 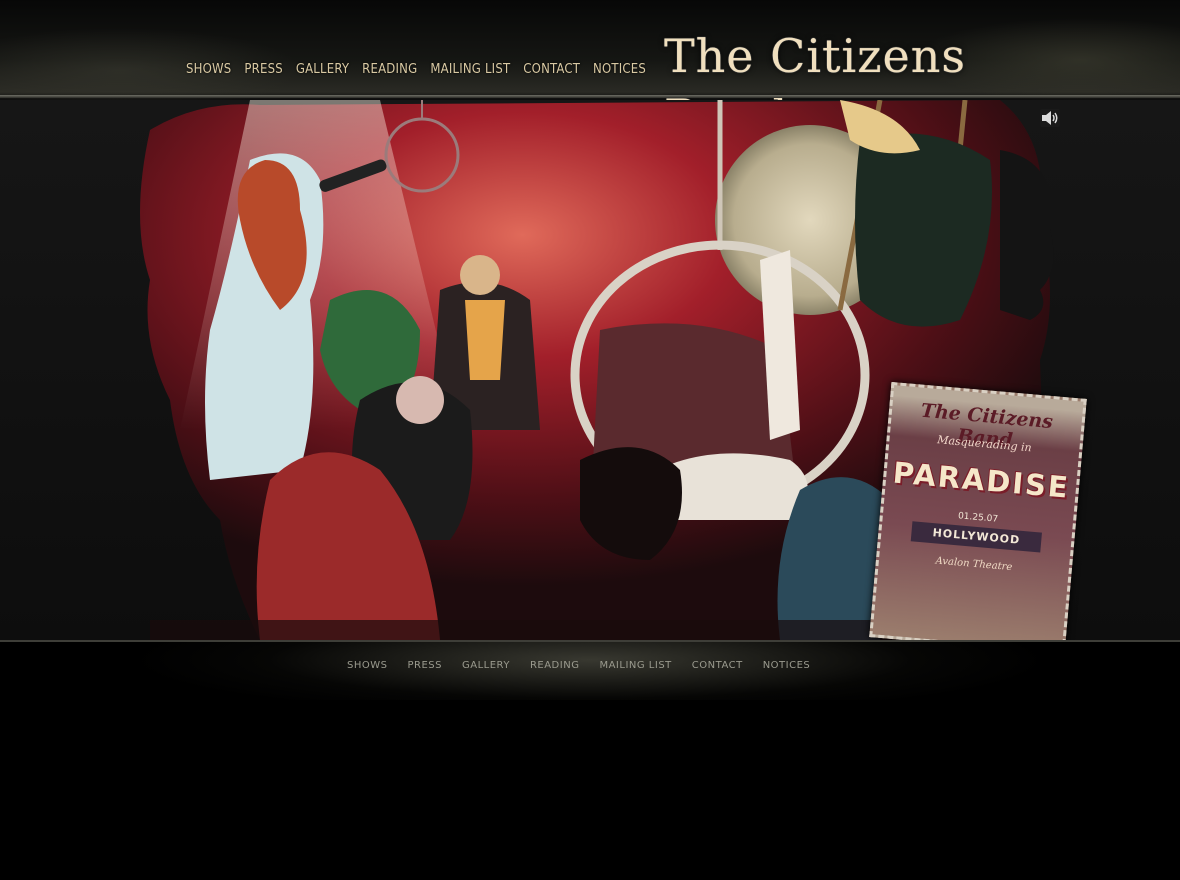 I want to click on speaker-icon, so click(x=1050, y=118).